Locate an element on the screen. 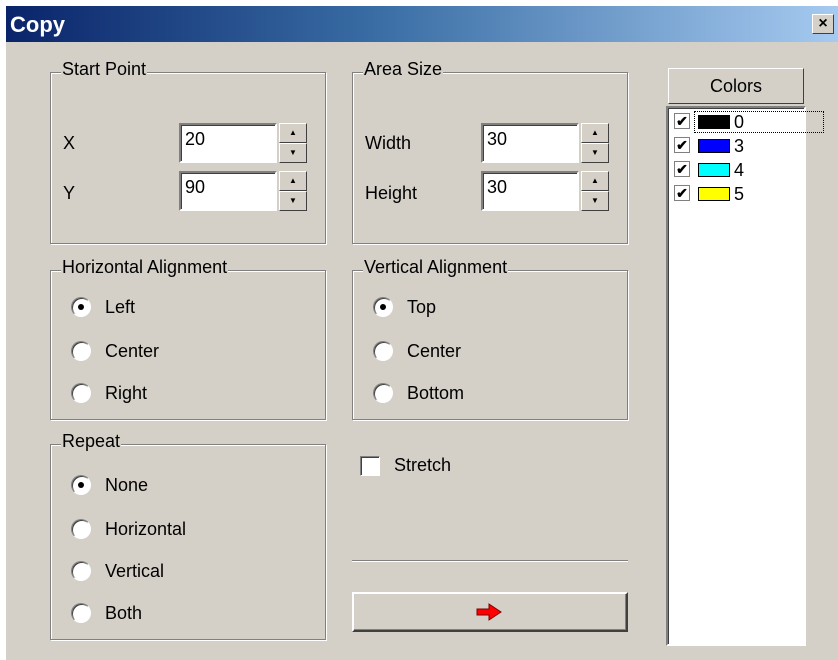 The image size is (838, 660). width-spin-down-button: ▼ is located at coordinates (595, 153).